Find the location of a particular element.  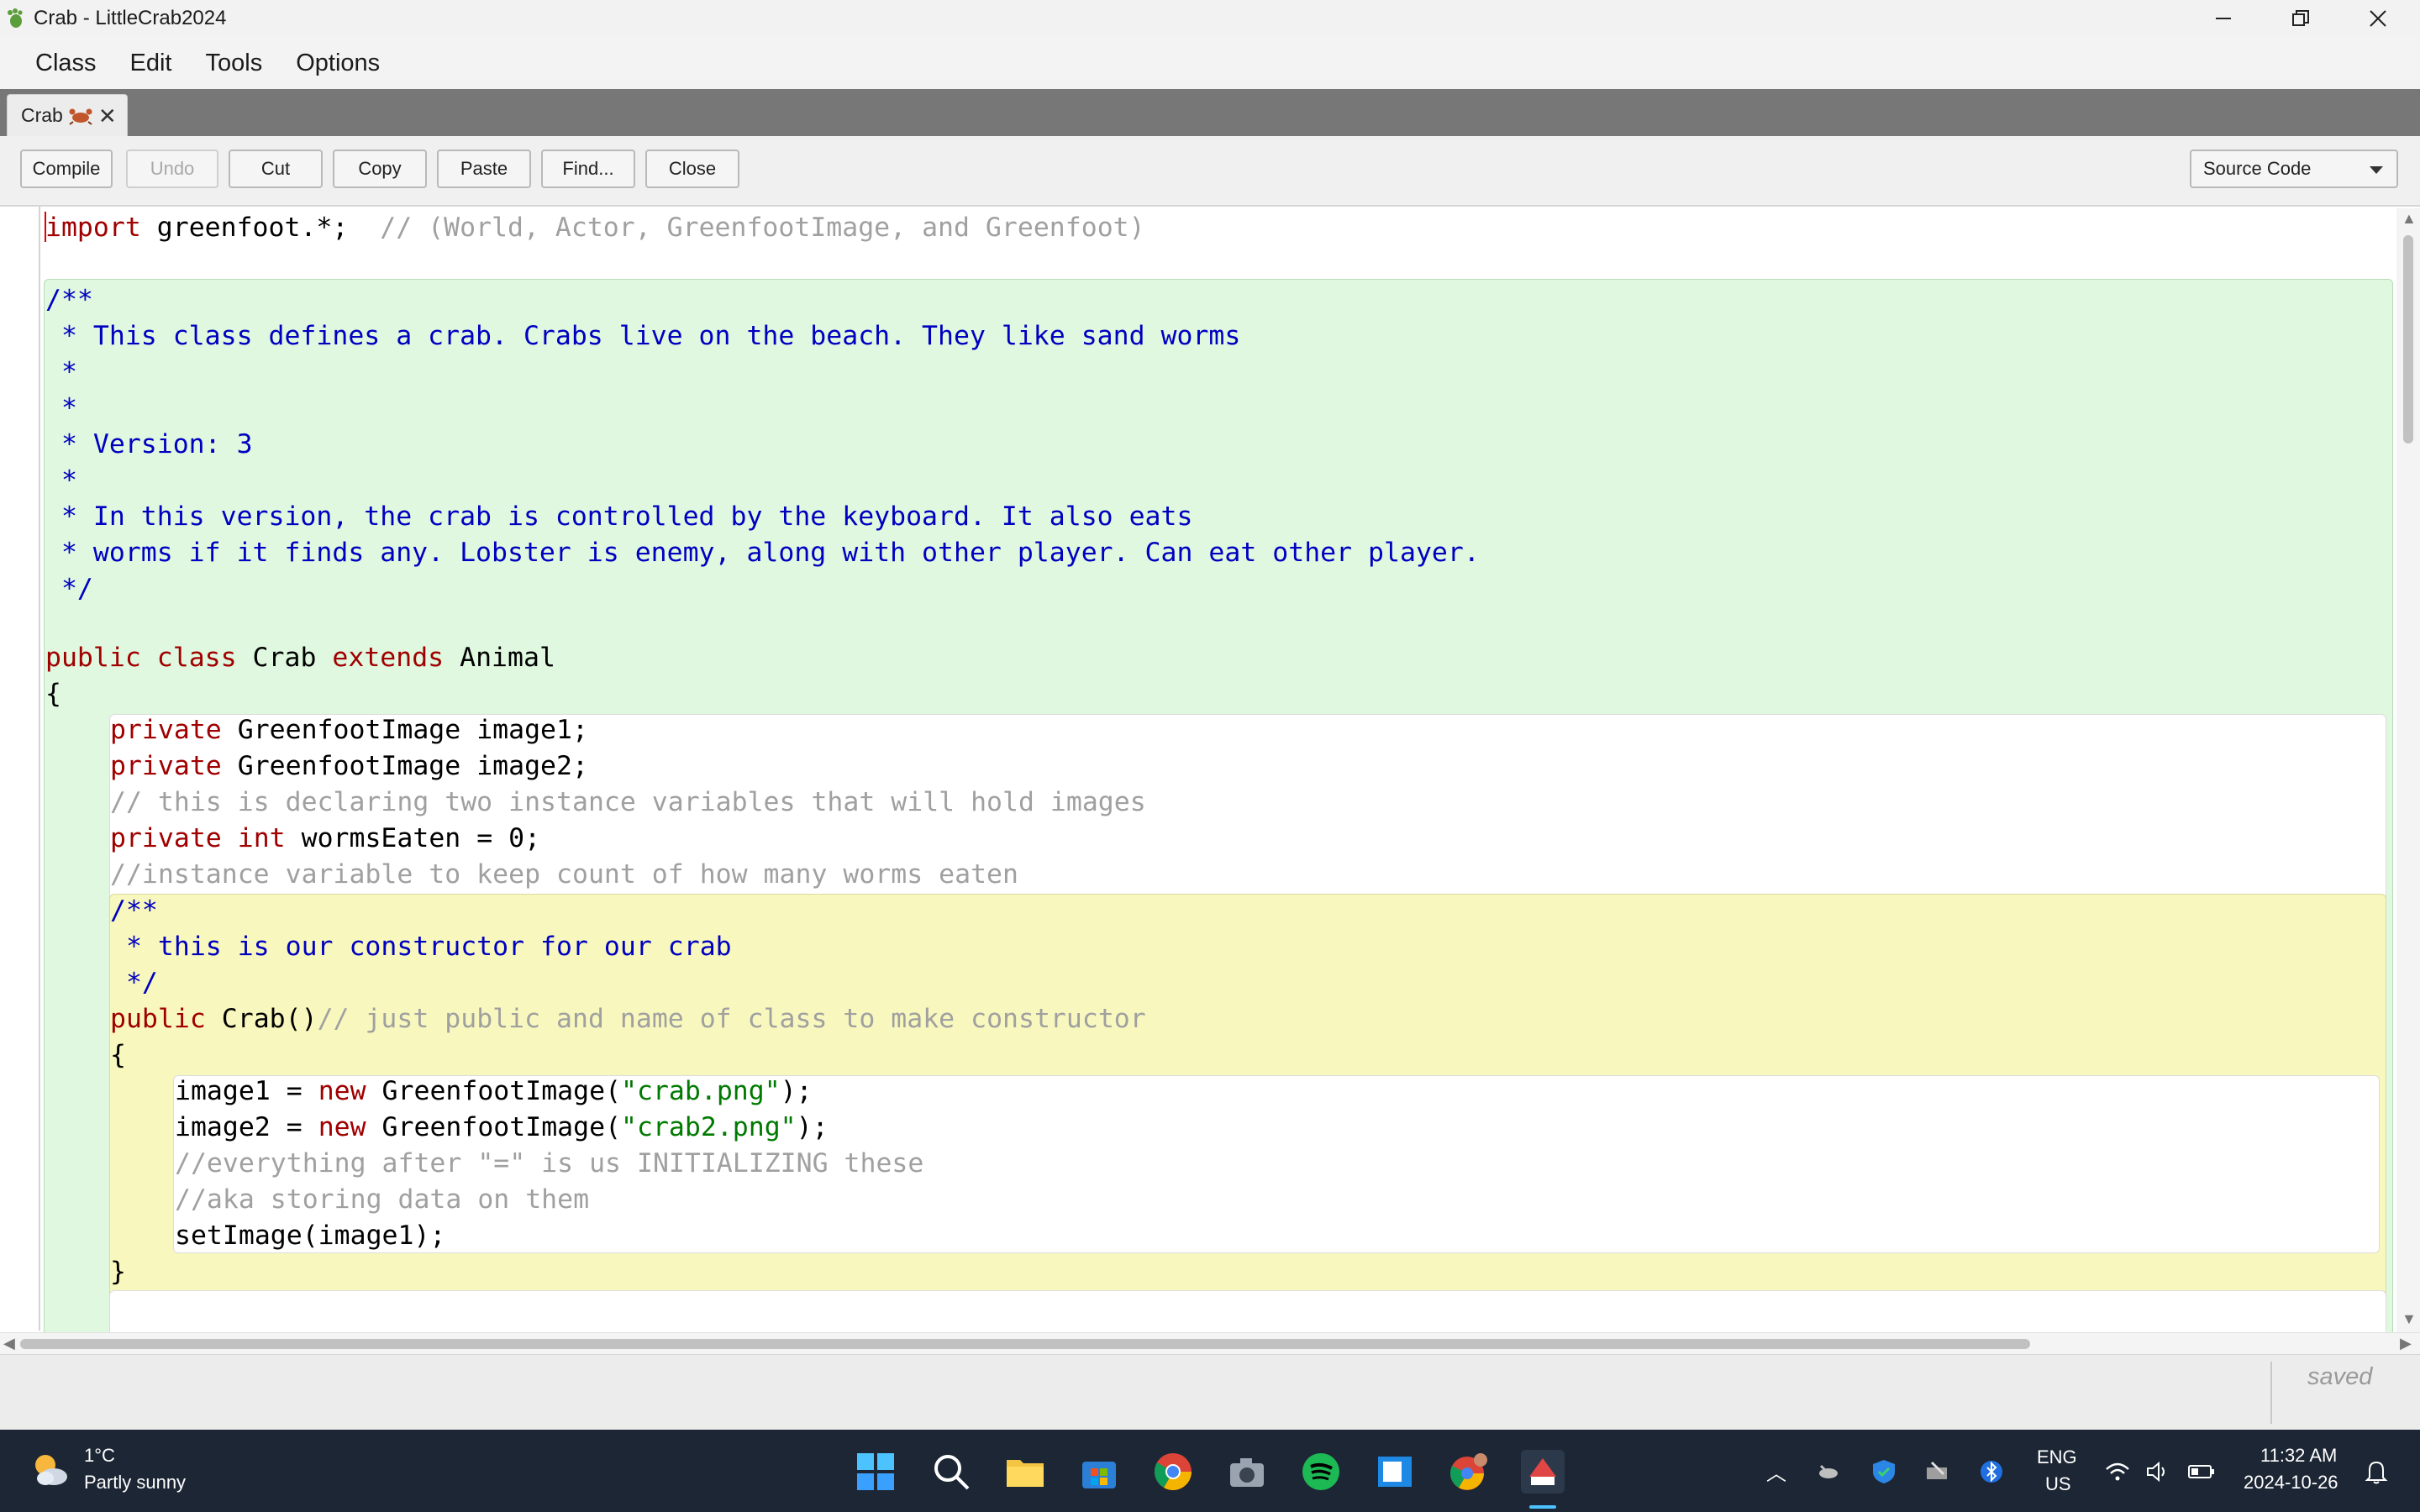

search-icon is located at coordinates (951, 1472).